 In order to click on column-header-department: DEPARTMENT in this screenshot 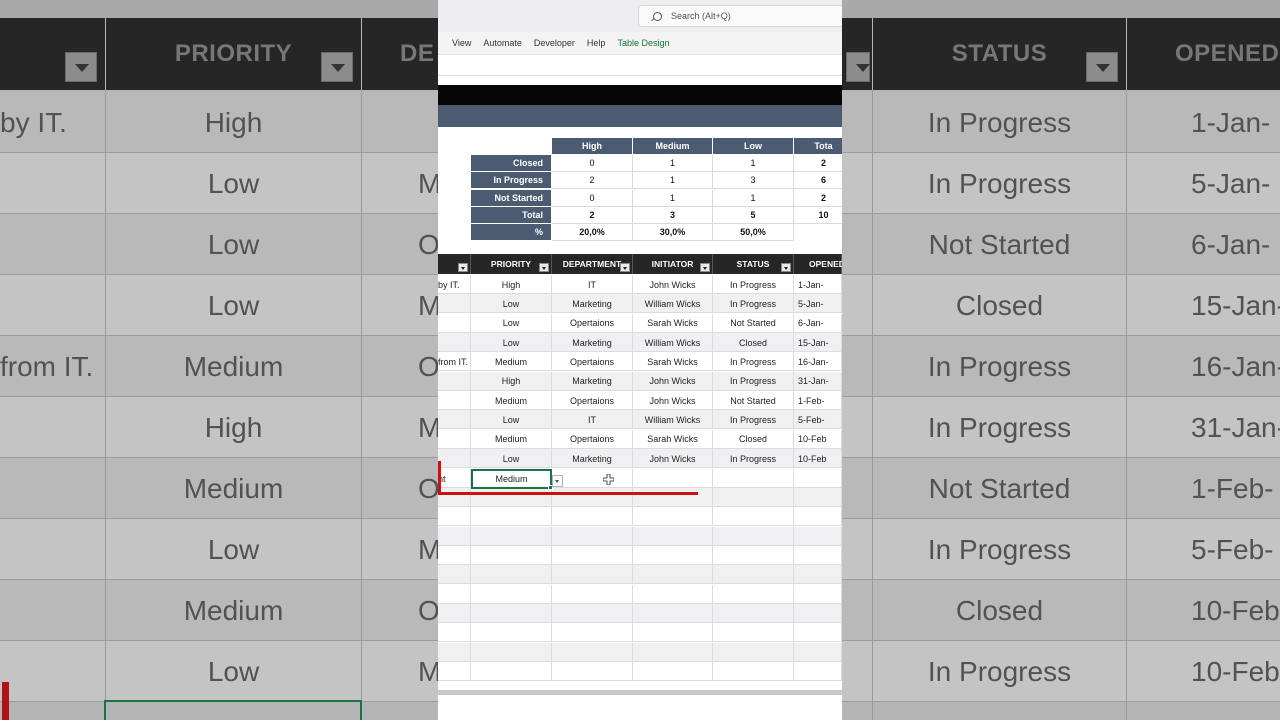, I will do `click(592, 264)`.